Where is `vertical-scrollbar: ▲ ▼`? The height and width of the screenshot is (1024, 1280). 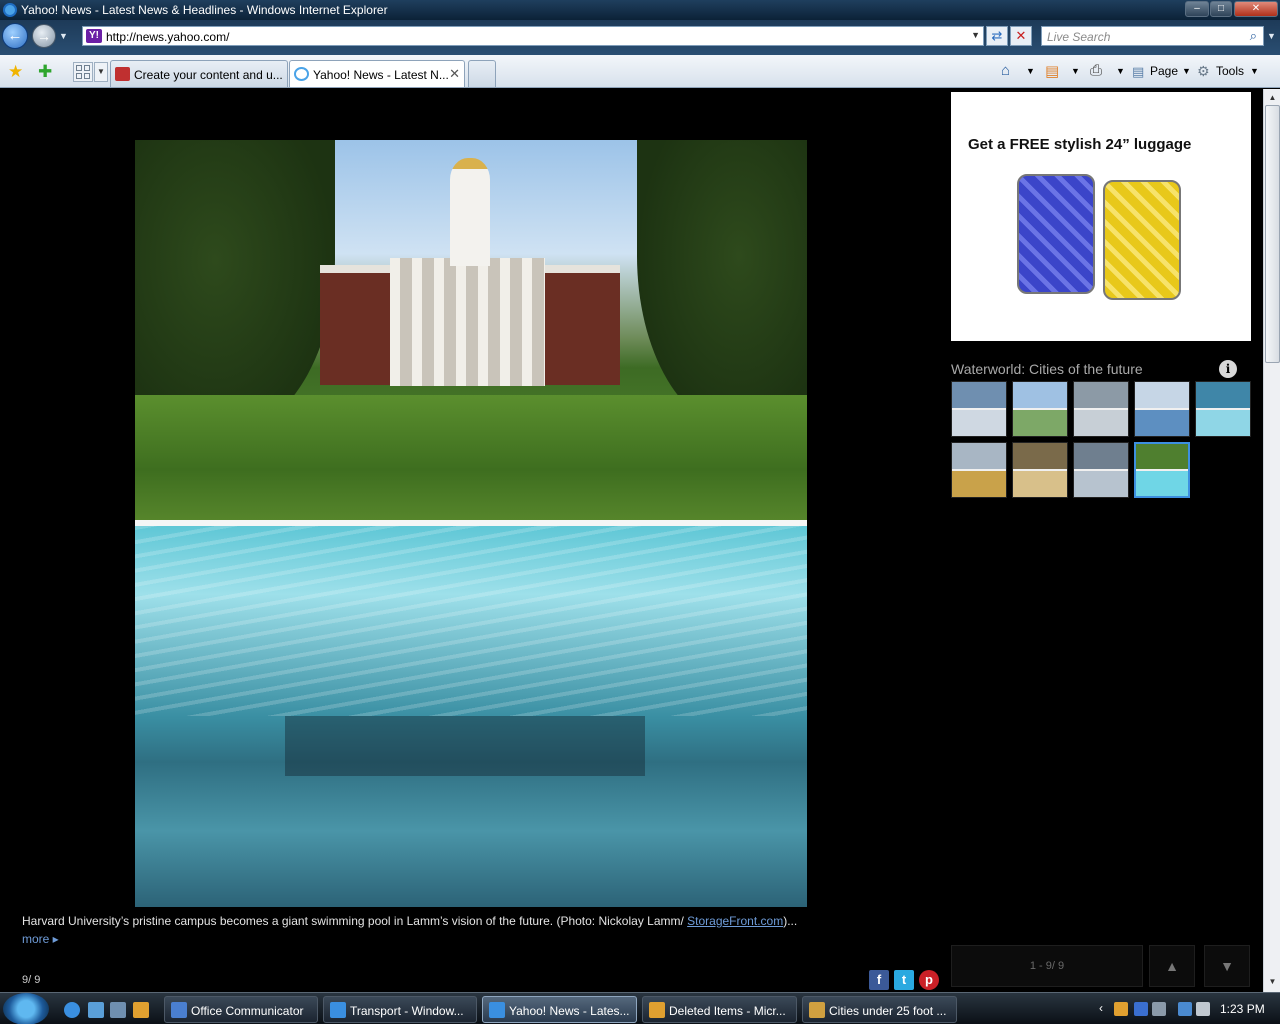 vertical-scrollbar: ▲ ▼ is located at coordinates (1271, 540).